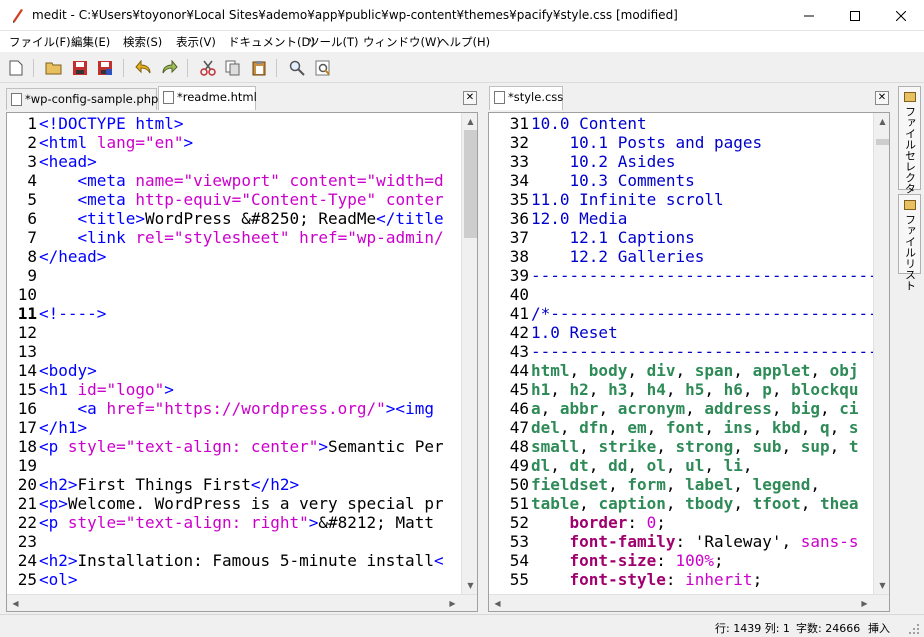 Image resolution: width=924 pixels, height=637 pixels. What do you see at coordinates (647, 579) in the screenshot?
I see `code-line: font-style: inherit;` at bounding box center [647, 579].